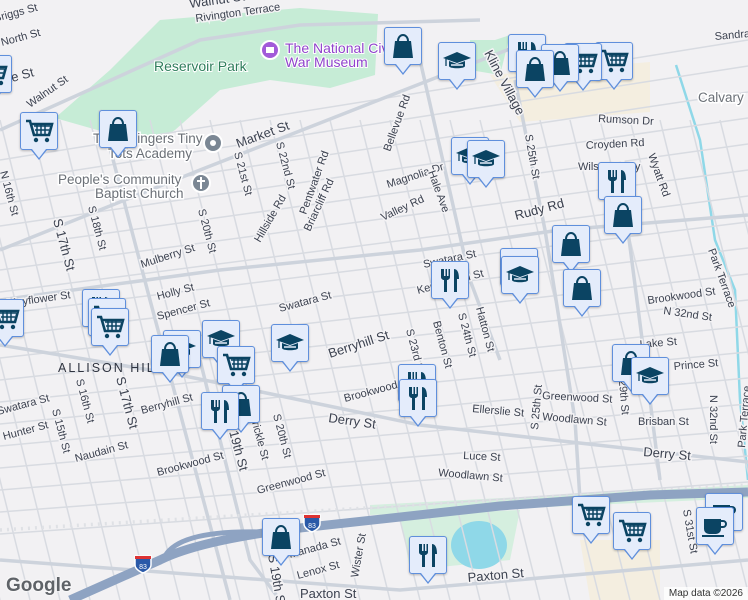  I want to click on street-label: S 21st St, so click(242, 174).